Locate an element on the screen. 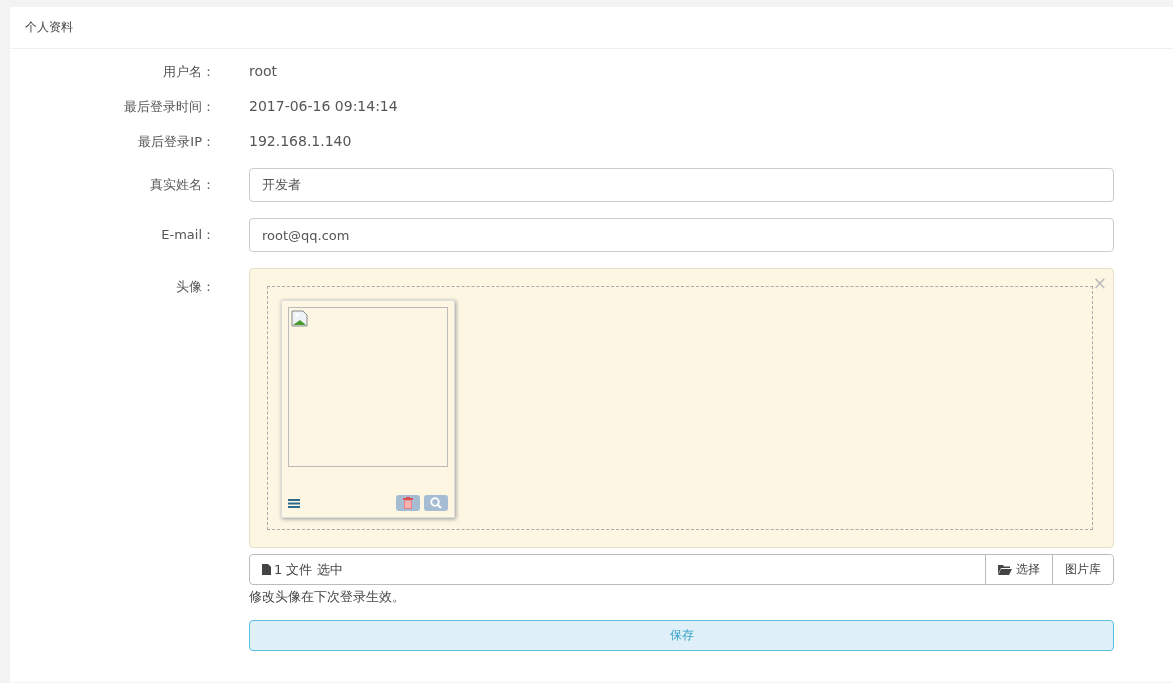 This screenshot has width=1173, height=683. caption-text: 1 文件 选中 is located at coordinates (308, 569).